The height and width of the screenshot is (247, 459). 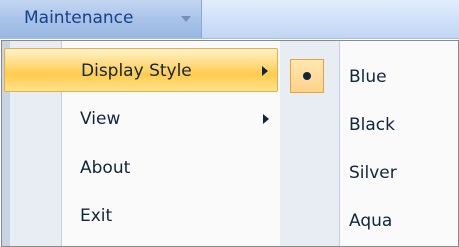 I want to click on menu-item-view-label: View, so click(x=100, y=119).